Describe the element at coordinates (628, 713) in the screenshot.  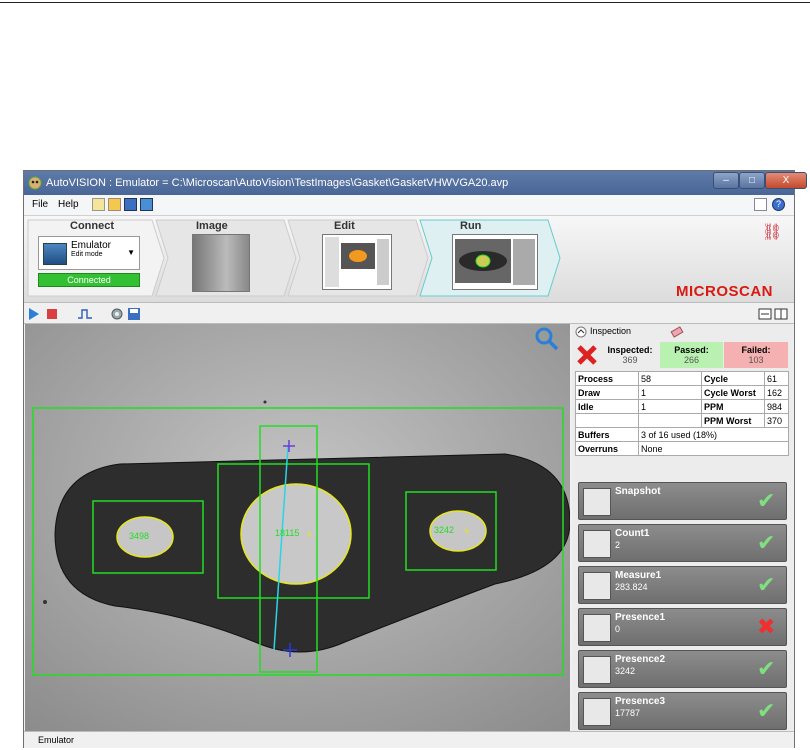
I see `tool-value: 17787` at that location.